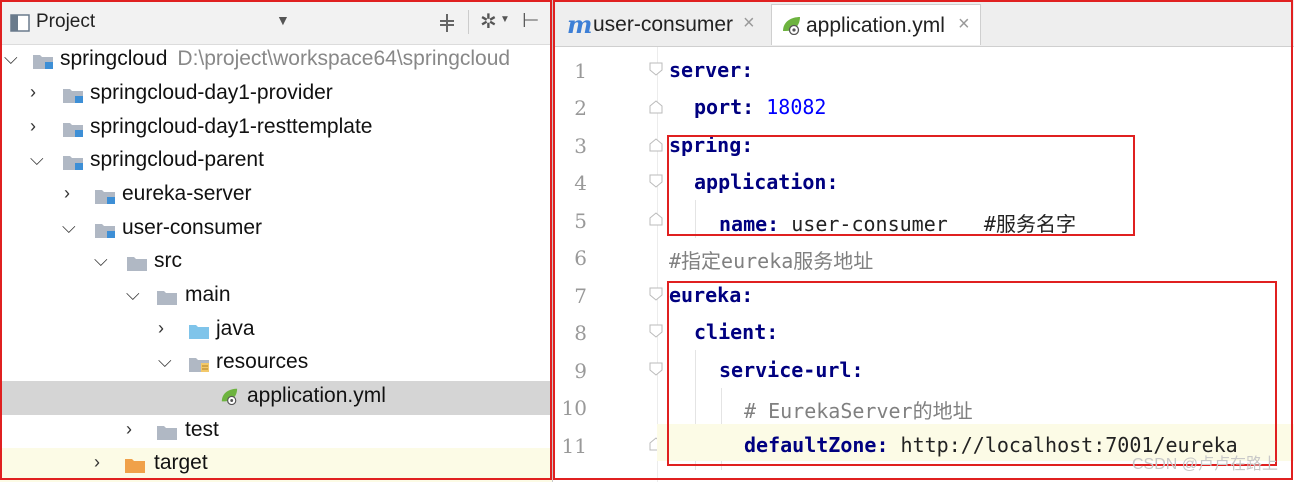  Describe the element at coordinates (276, 230) in the screenshot. I see `tree-item-user-consumer: ⌵ user-consumer` at that location.